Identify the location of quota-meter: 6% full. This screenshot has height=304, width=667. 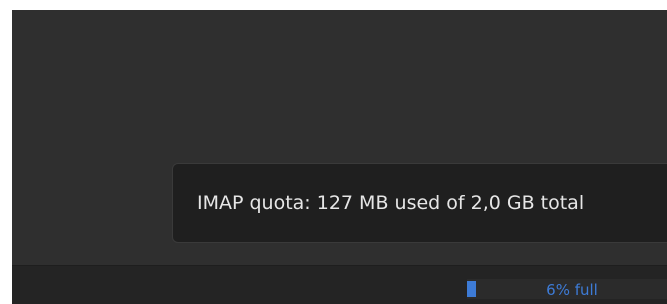
(567, 289).